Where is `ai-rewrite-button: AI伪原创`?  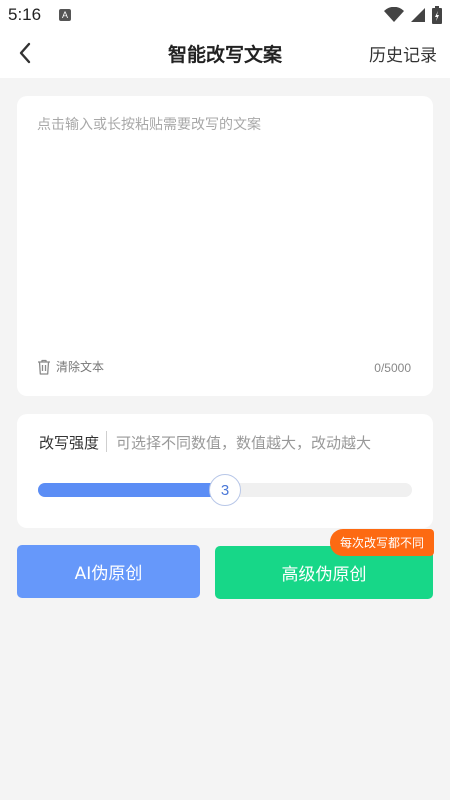
ai-rewrite-button: AI伪原创 is located at coordinates (108, 571).